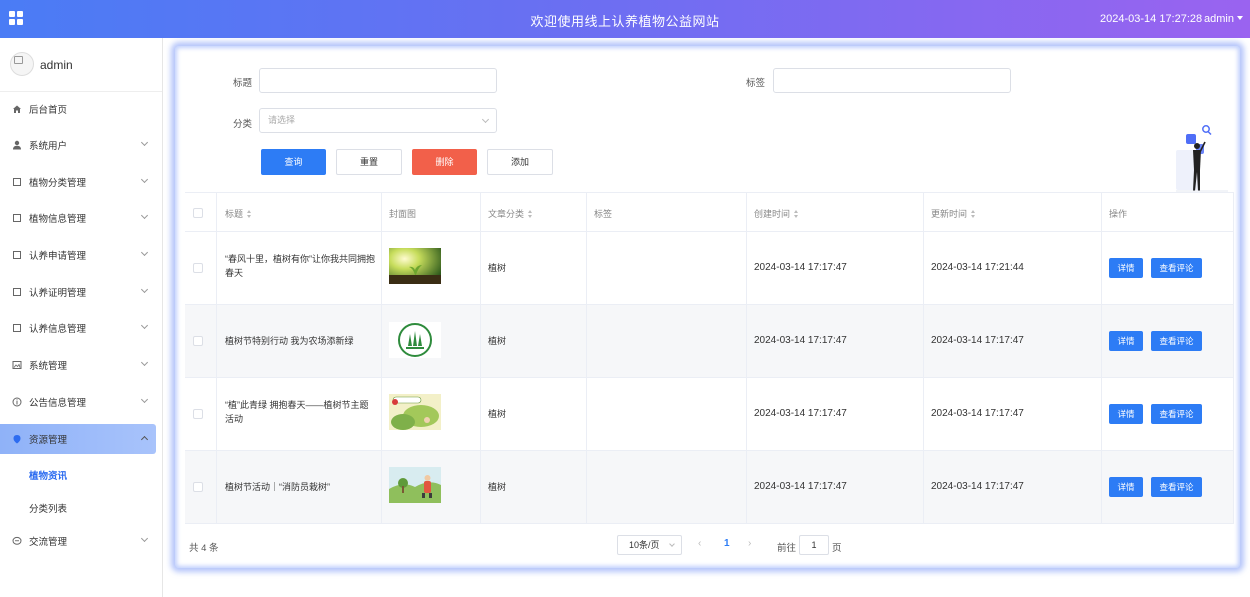 The height and width of the screenshot is (597, 1250). What do you see at coordinates (300, 266) in the screenshot?
I see `row-title: “春风十里，植树有你”让你我共同拥抱春天` at bounding box center [300, 266].